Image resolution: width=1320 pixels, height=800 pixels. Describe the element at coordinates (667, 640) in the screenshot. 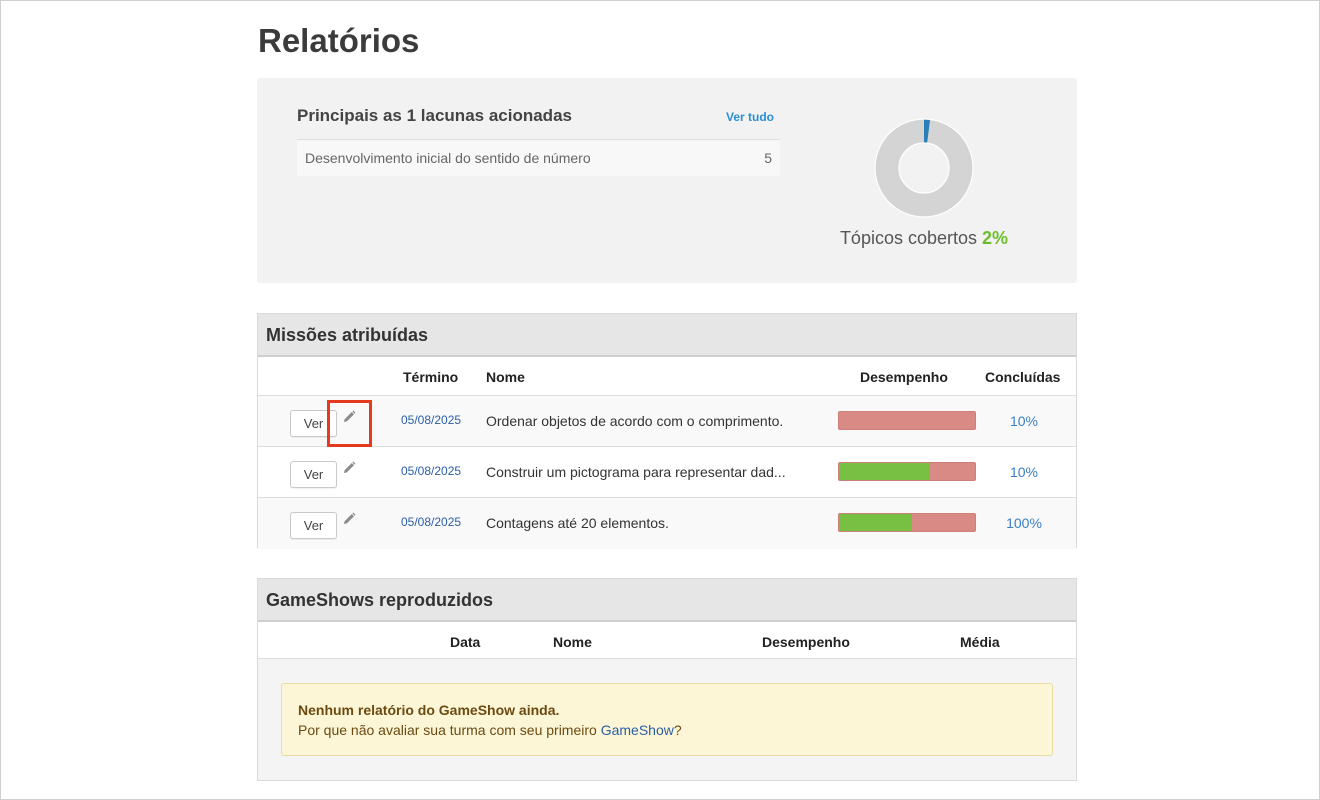

I see `gameshows-column-headers: Data Nome Desempenho Média` at that location.